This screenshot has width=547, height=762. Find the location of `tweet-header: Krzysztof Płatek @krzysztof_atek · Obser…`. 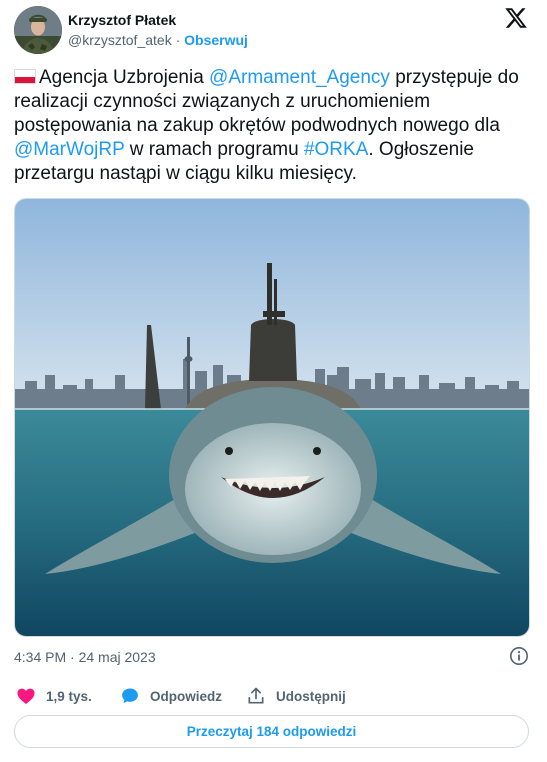

tweet-header: Krzysztof Płatek @krzysztof_atek · Obser… is located at coordinates (274, 30).